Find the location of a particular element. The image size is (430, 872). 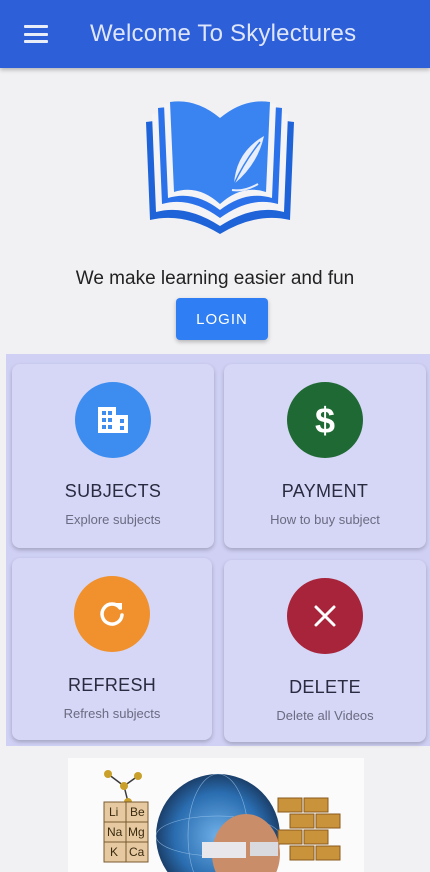

app-bar: Welcome To Skylectures is located at coordinates (215, 34).